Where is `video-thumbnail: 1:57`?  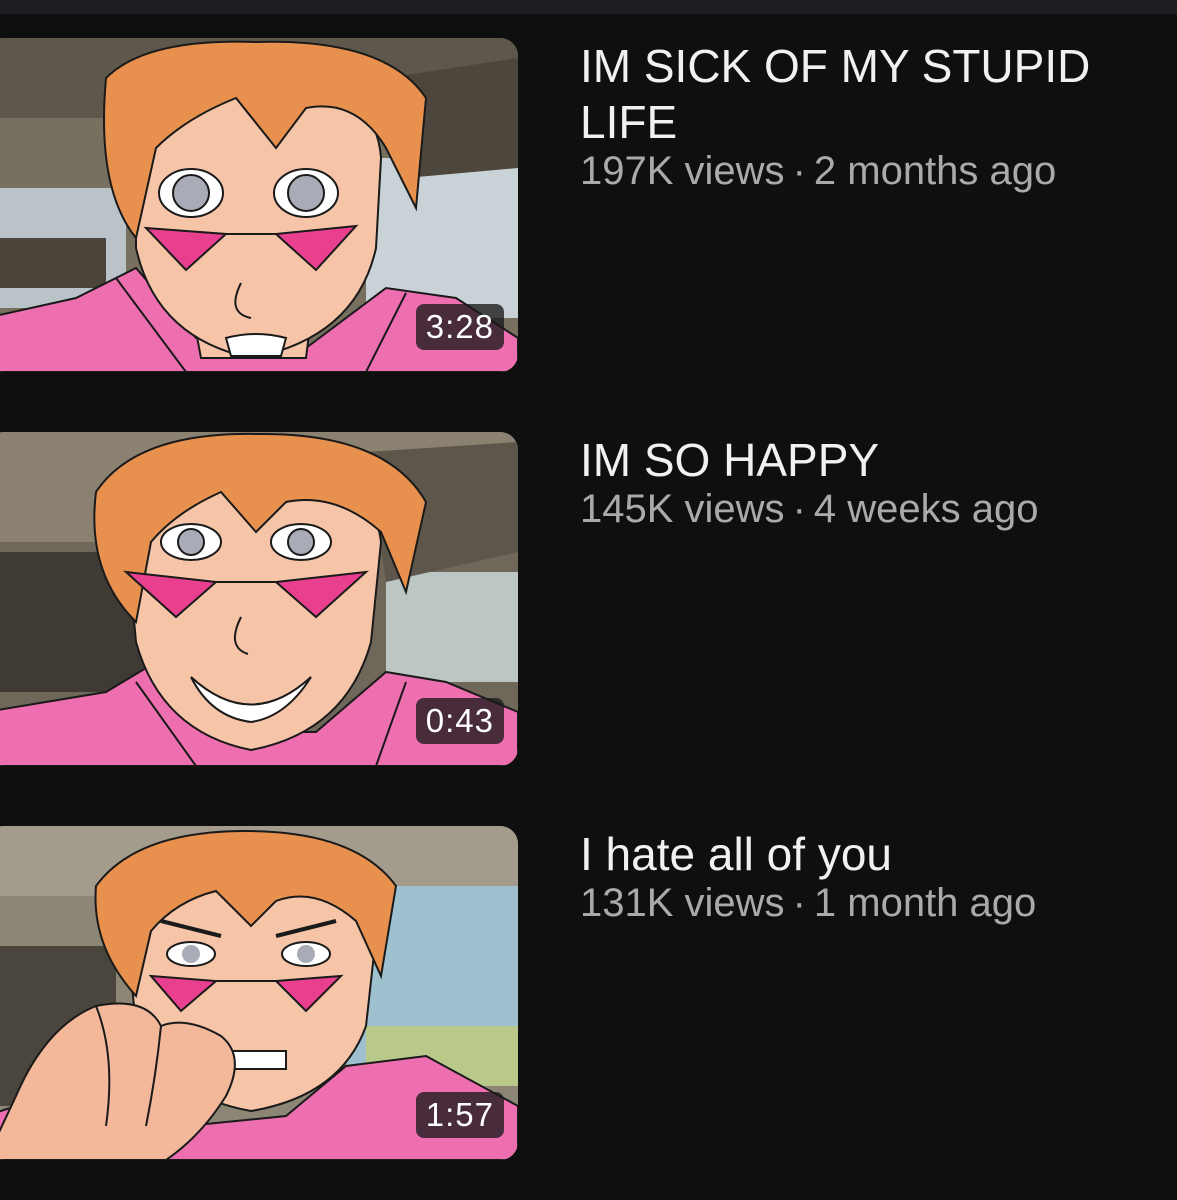
video-thumbnail: 1:57 is located at coordinates (259, 993).